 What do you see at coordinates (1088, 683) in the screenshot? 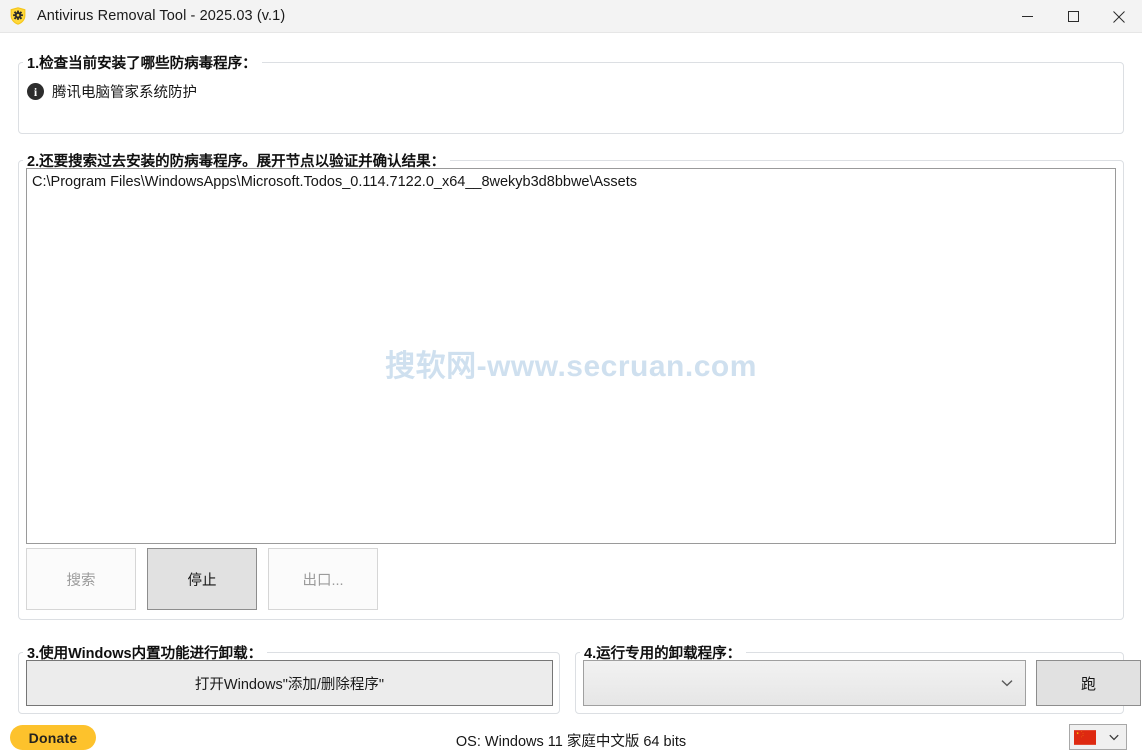
I see `run-button: 跑` at bounding box center [1088, 683].